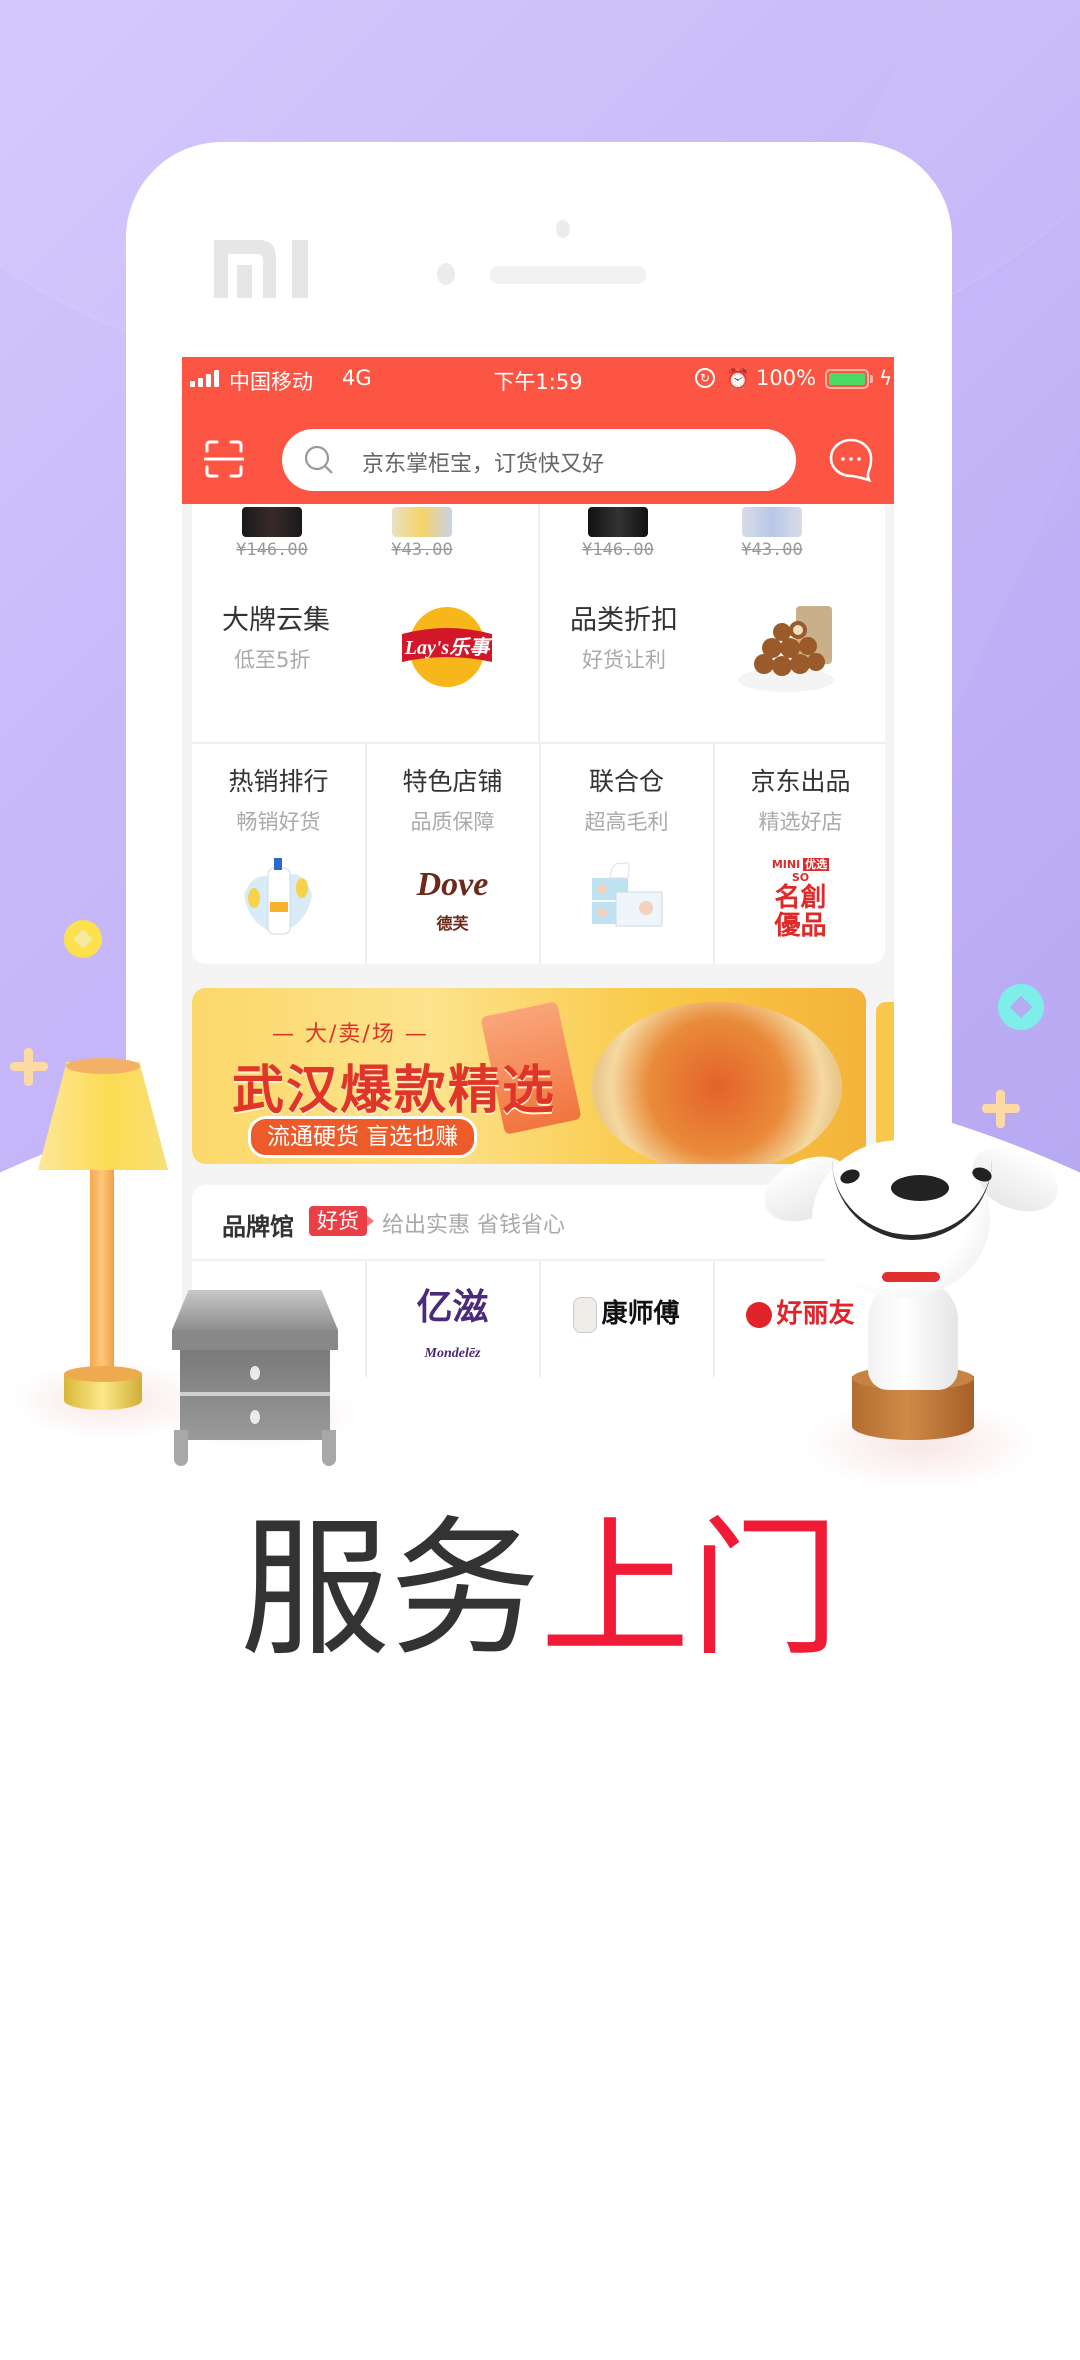 This screenshot has width=1080, height=2360. What do you see at coordinates (350, 1034) in the screenshot?
I see `banner-subtitle: — 大/卖/场 —` at bounding box center [350, 1034].